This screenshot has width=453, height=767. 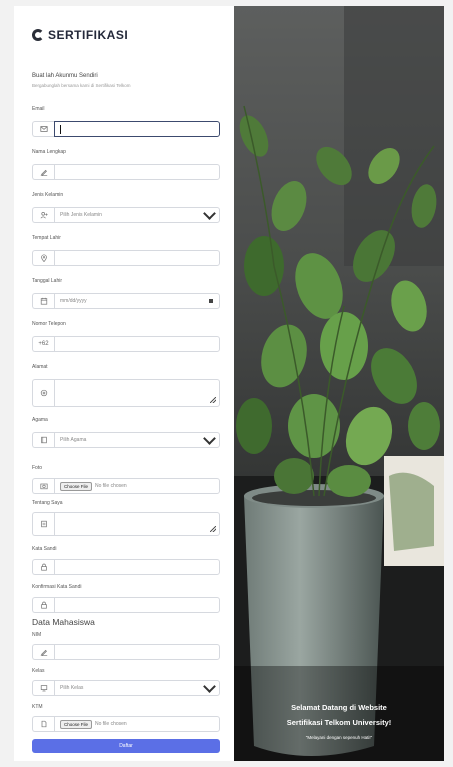 I want to click on telepon-input, so click(x=137, y=344).